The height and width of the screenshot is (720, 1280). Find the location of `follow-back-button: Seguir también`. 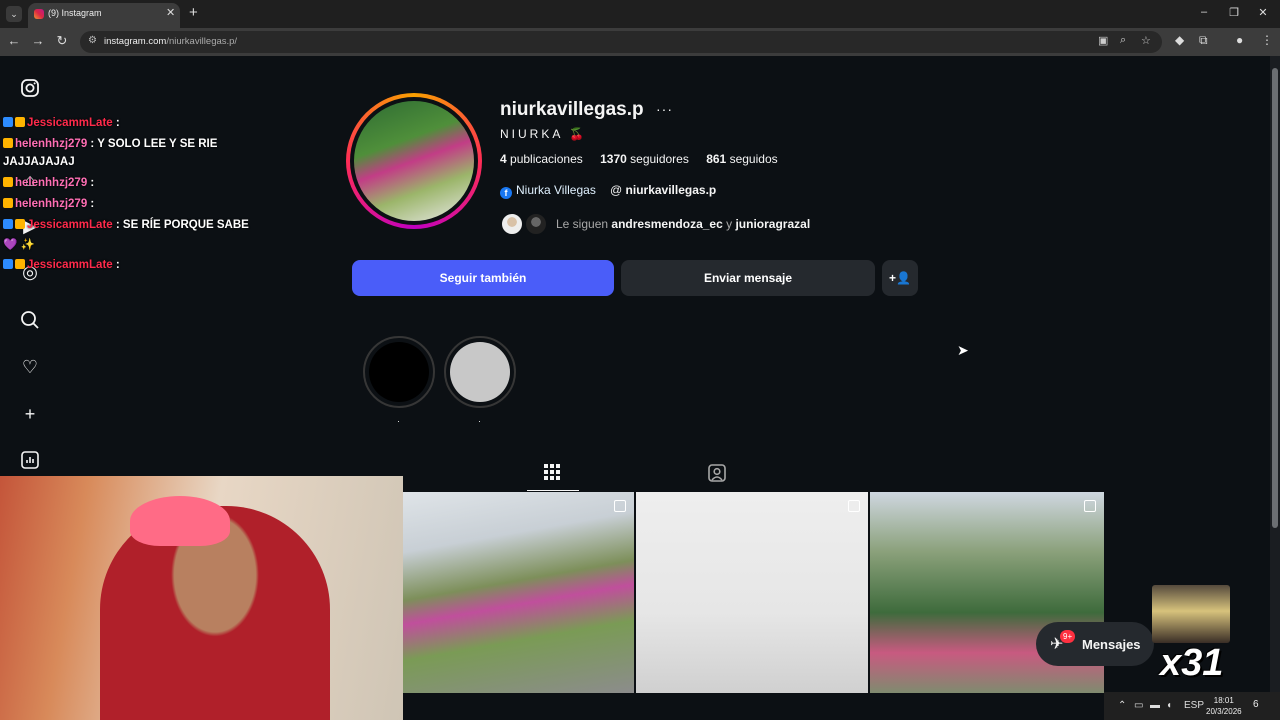

follow-back-button: Seguir también is located at coordinates (483, 278).